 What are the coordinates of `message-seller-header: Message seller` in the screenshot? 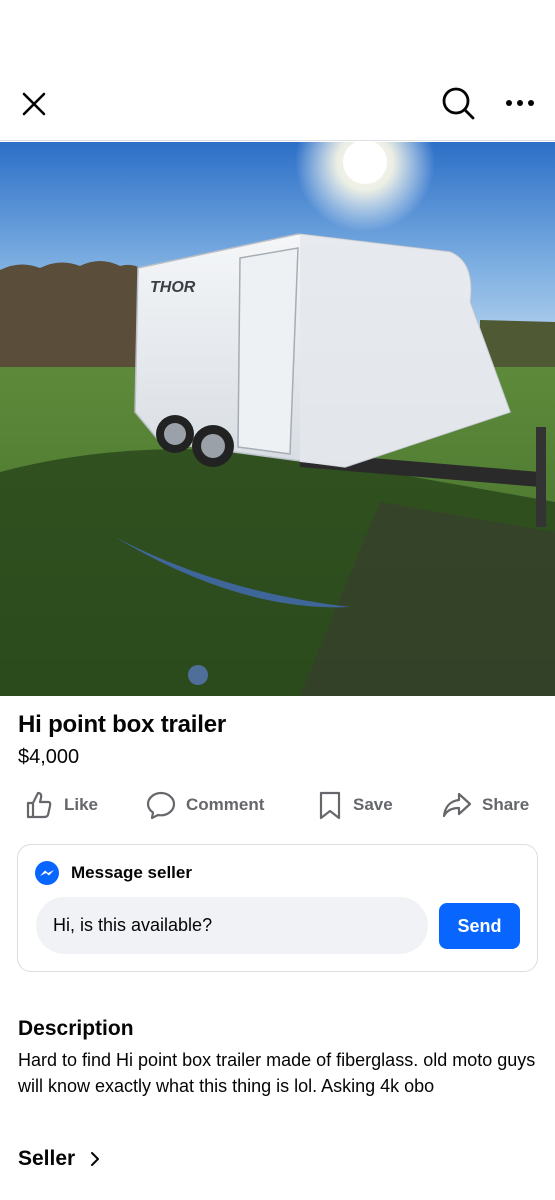 It's located at (113, 873).